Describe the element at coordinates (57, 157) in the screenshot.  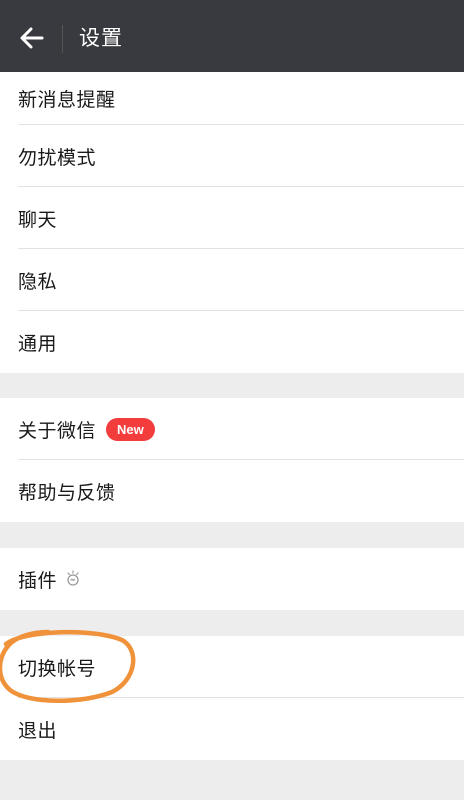
I see `menu-item-label: 勿扰模式` at that location.